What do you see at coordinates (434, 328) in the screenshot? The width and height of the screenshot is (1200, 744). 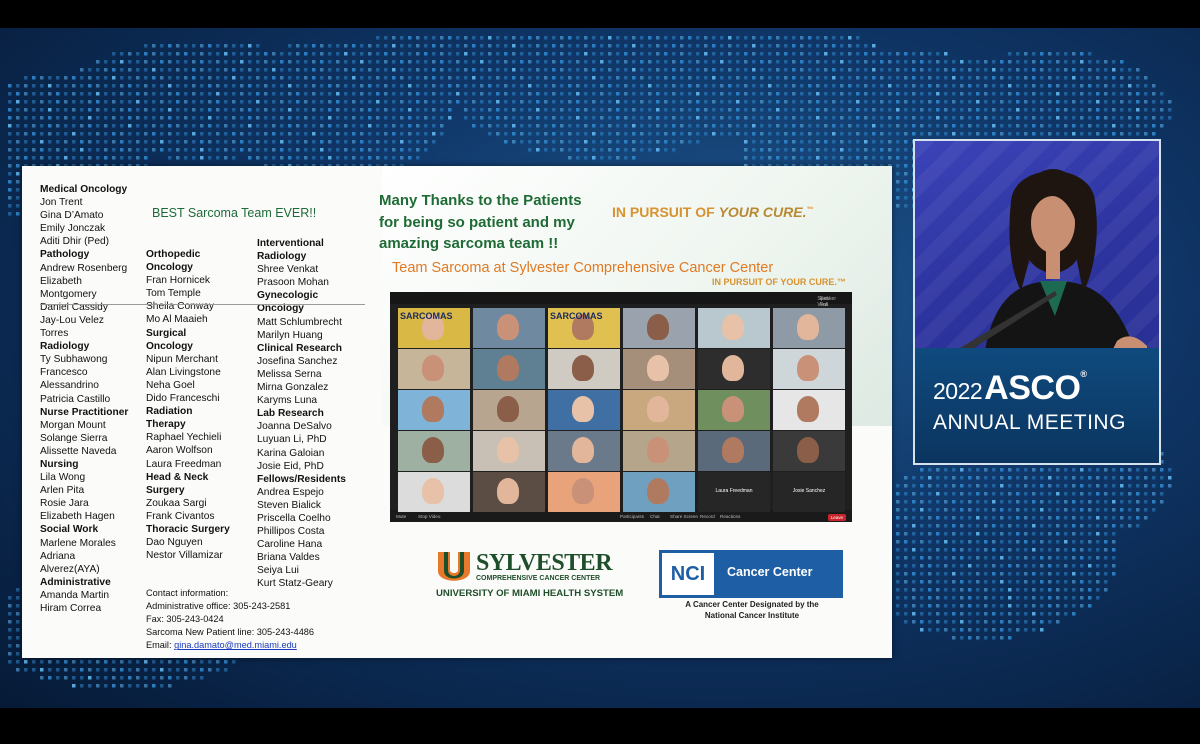 I see `zoom-participant-tile: SARCOMAS` at bounding box center [434, 328].